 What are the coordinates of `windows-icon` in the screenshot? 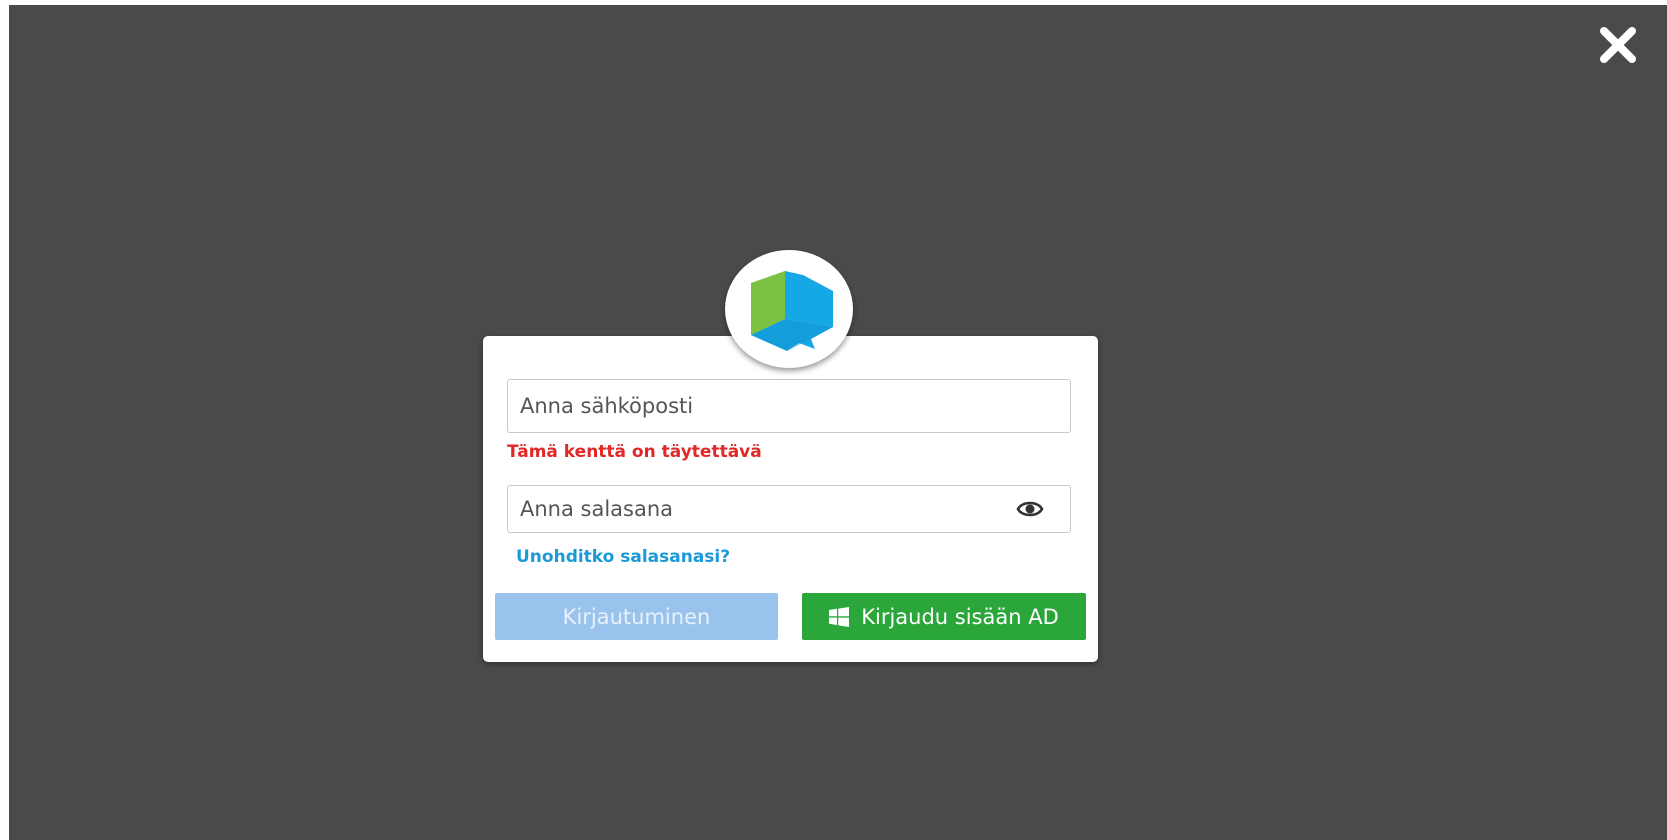 It's located at (839, 616).